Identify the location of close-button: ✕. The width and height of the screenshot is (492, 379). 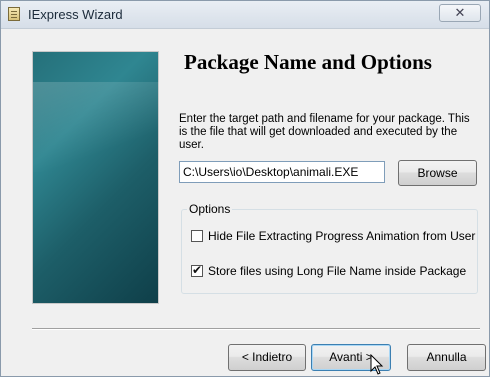
(460, 13).